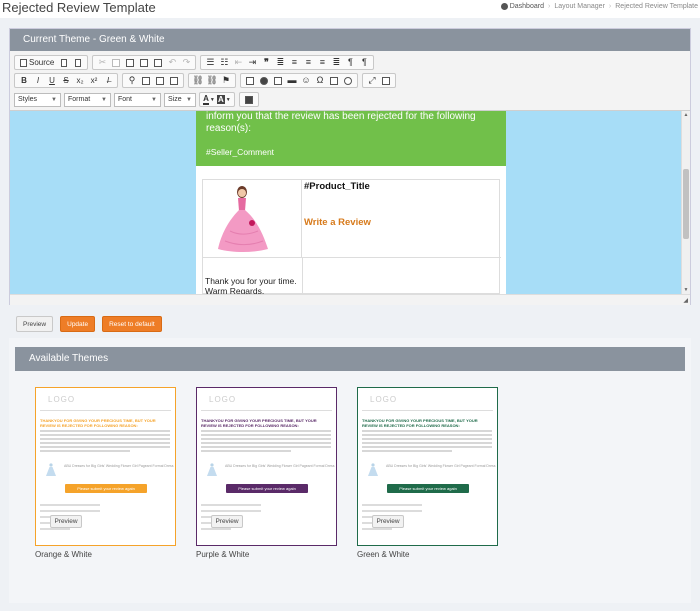 This screenshot has height=611, width=700. What do you see at coordinates (238, 62) in the screenshot?
I see `outdent-button: ⇤` at bounding box center [238, 62].